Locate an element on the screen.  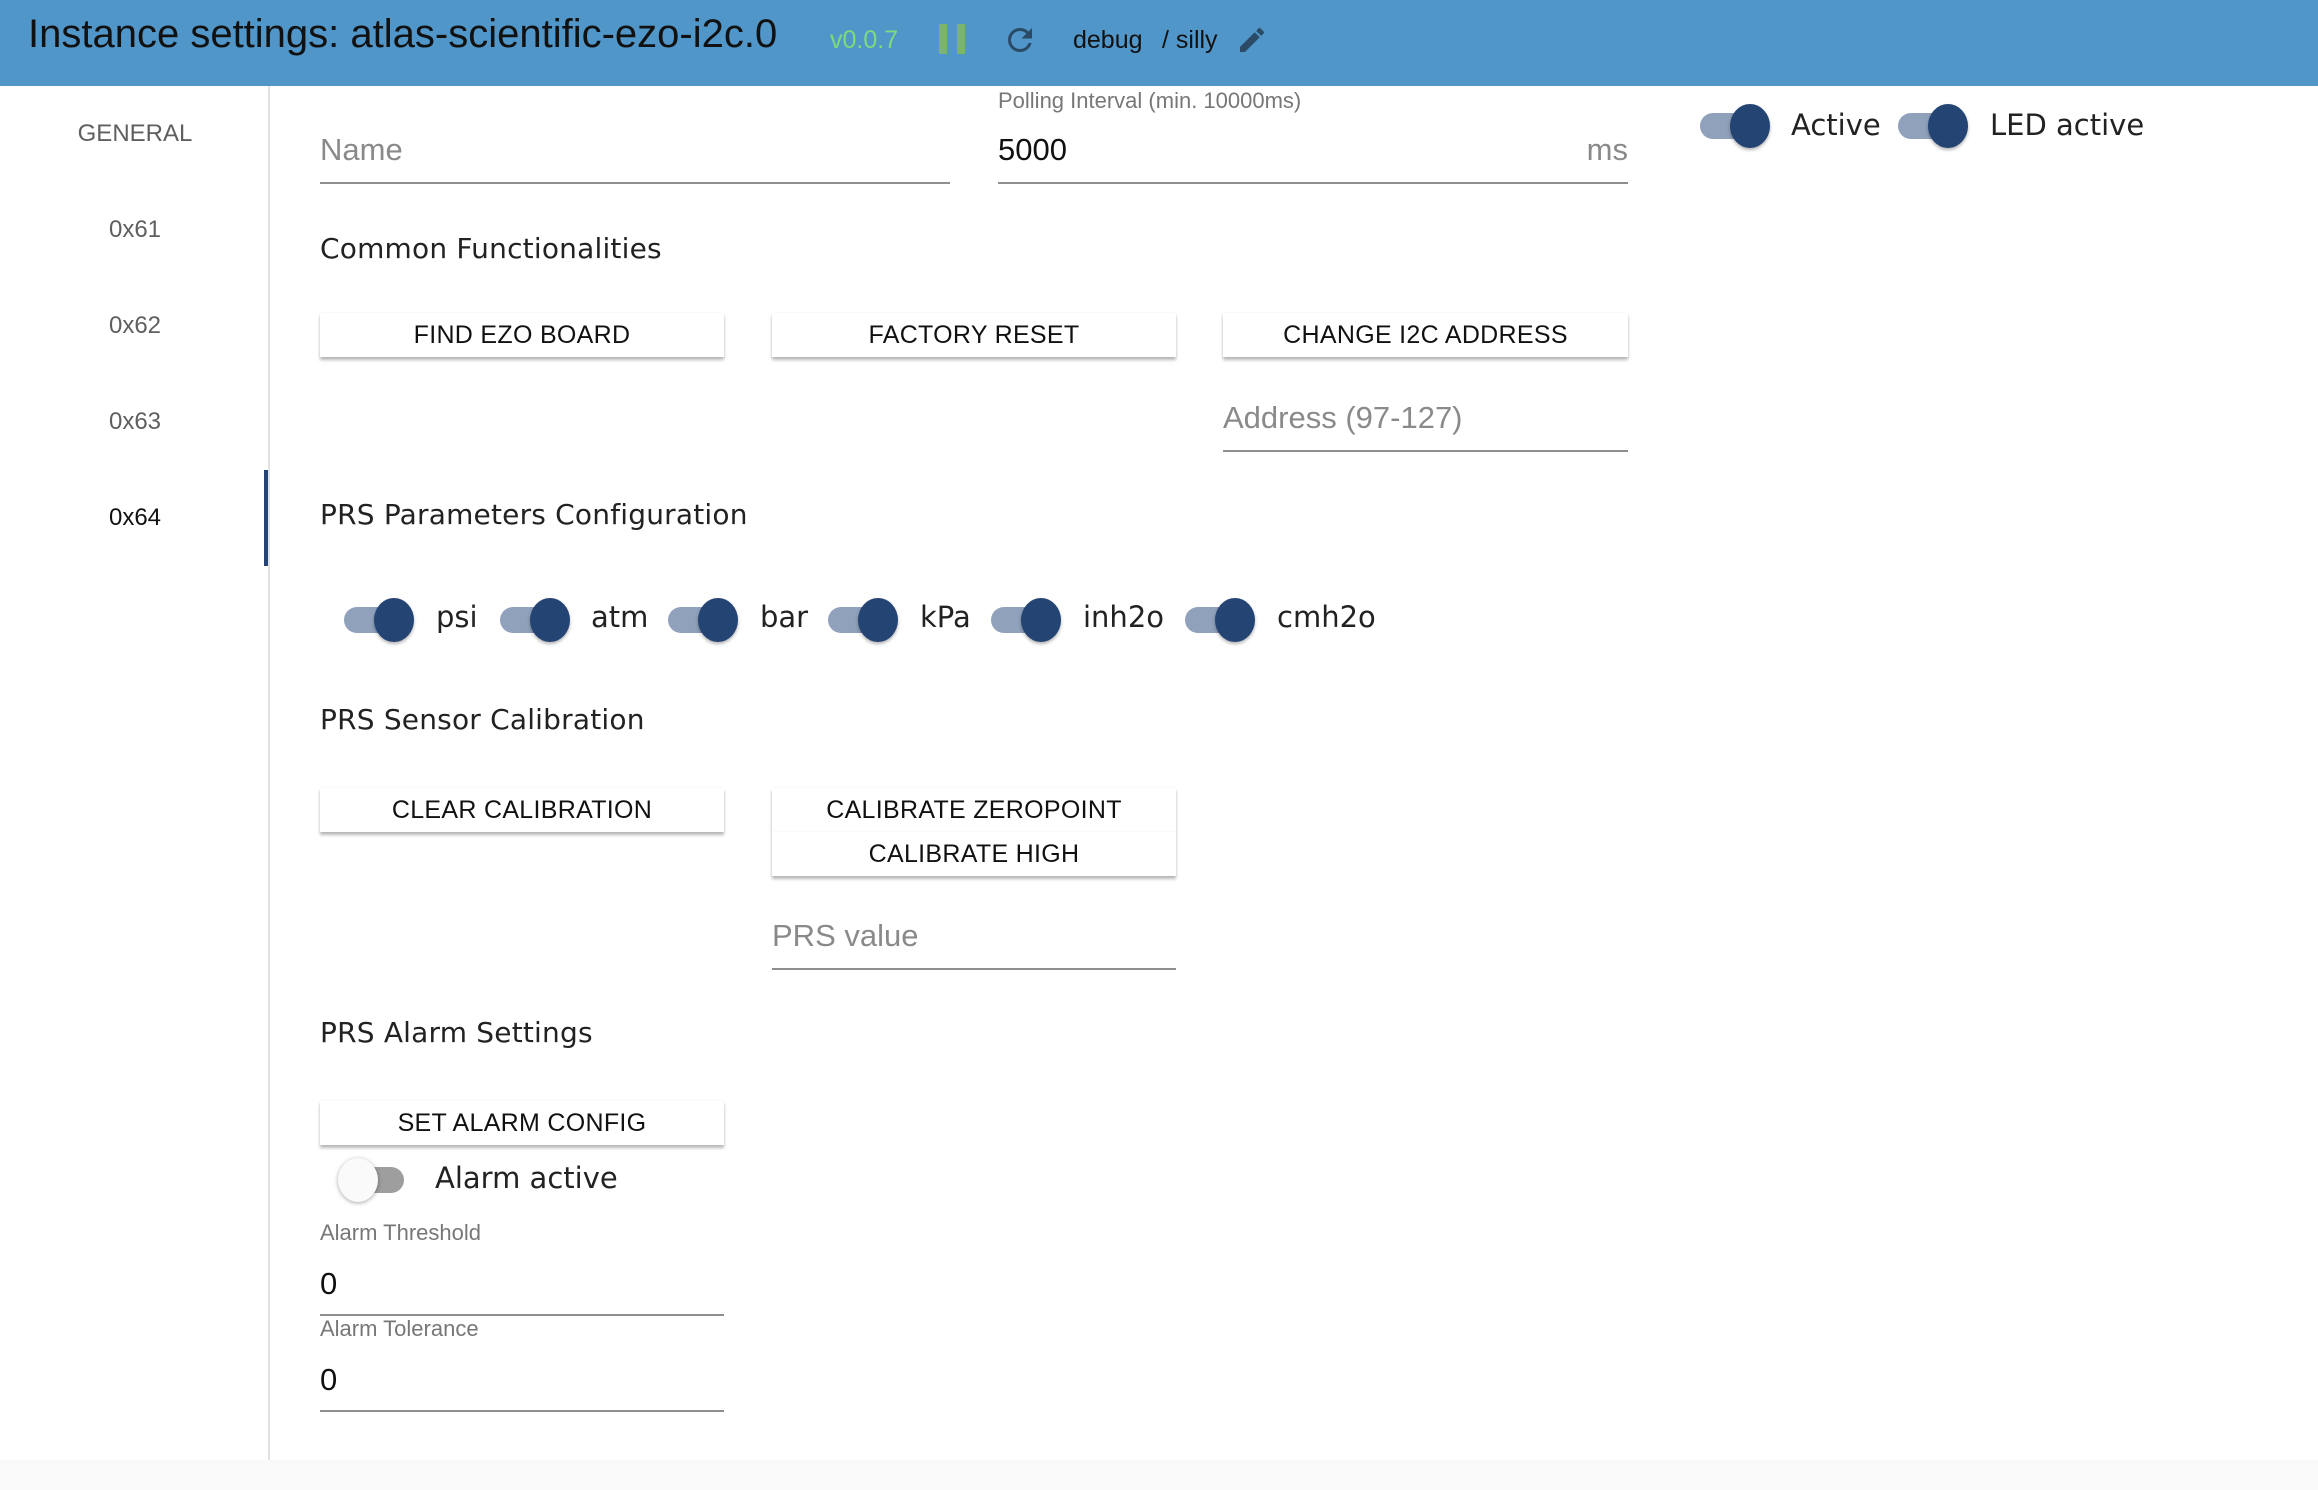
active-toggle is located at coordinates (1736, 127).